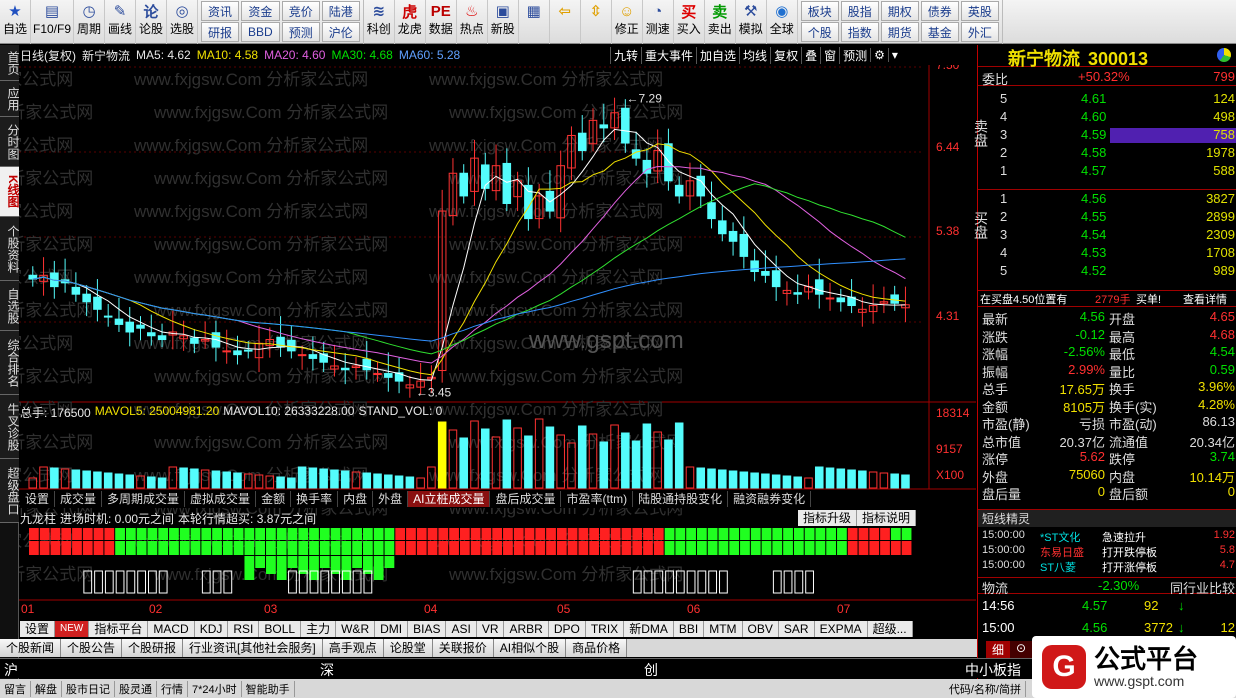 This screenshot has width=1236, height=698. Describe the element at coordinates (1205, 299) in the screenshot. I see `notice-link: 查看详情` at that location.